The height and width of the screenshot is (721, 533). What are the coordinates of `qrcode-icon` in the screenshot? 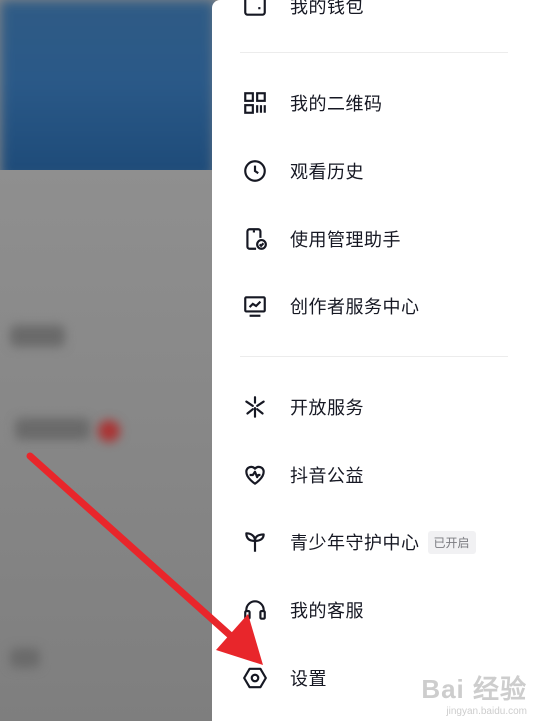 It's located at (255, 103).